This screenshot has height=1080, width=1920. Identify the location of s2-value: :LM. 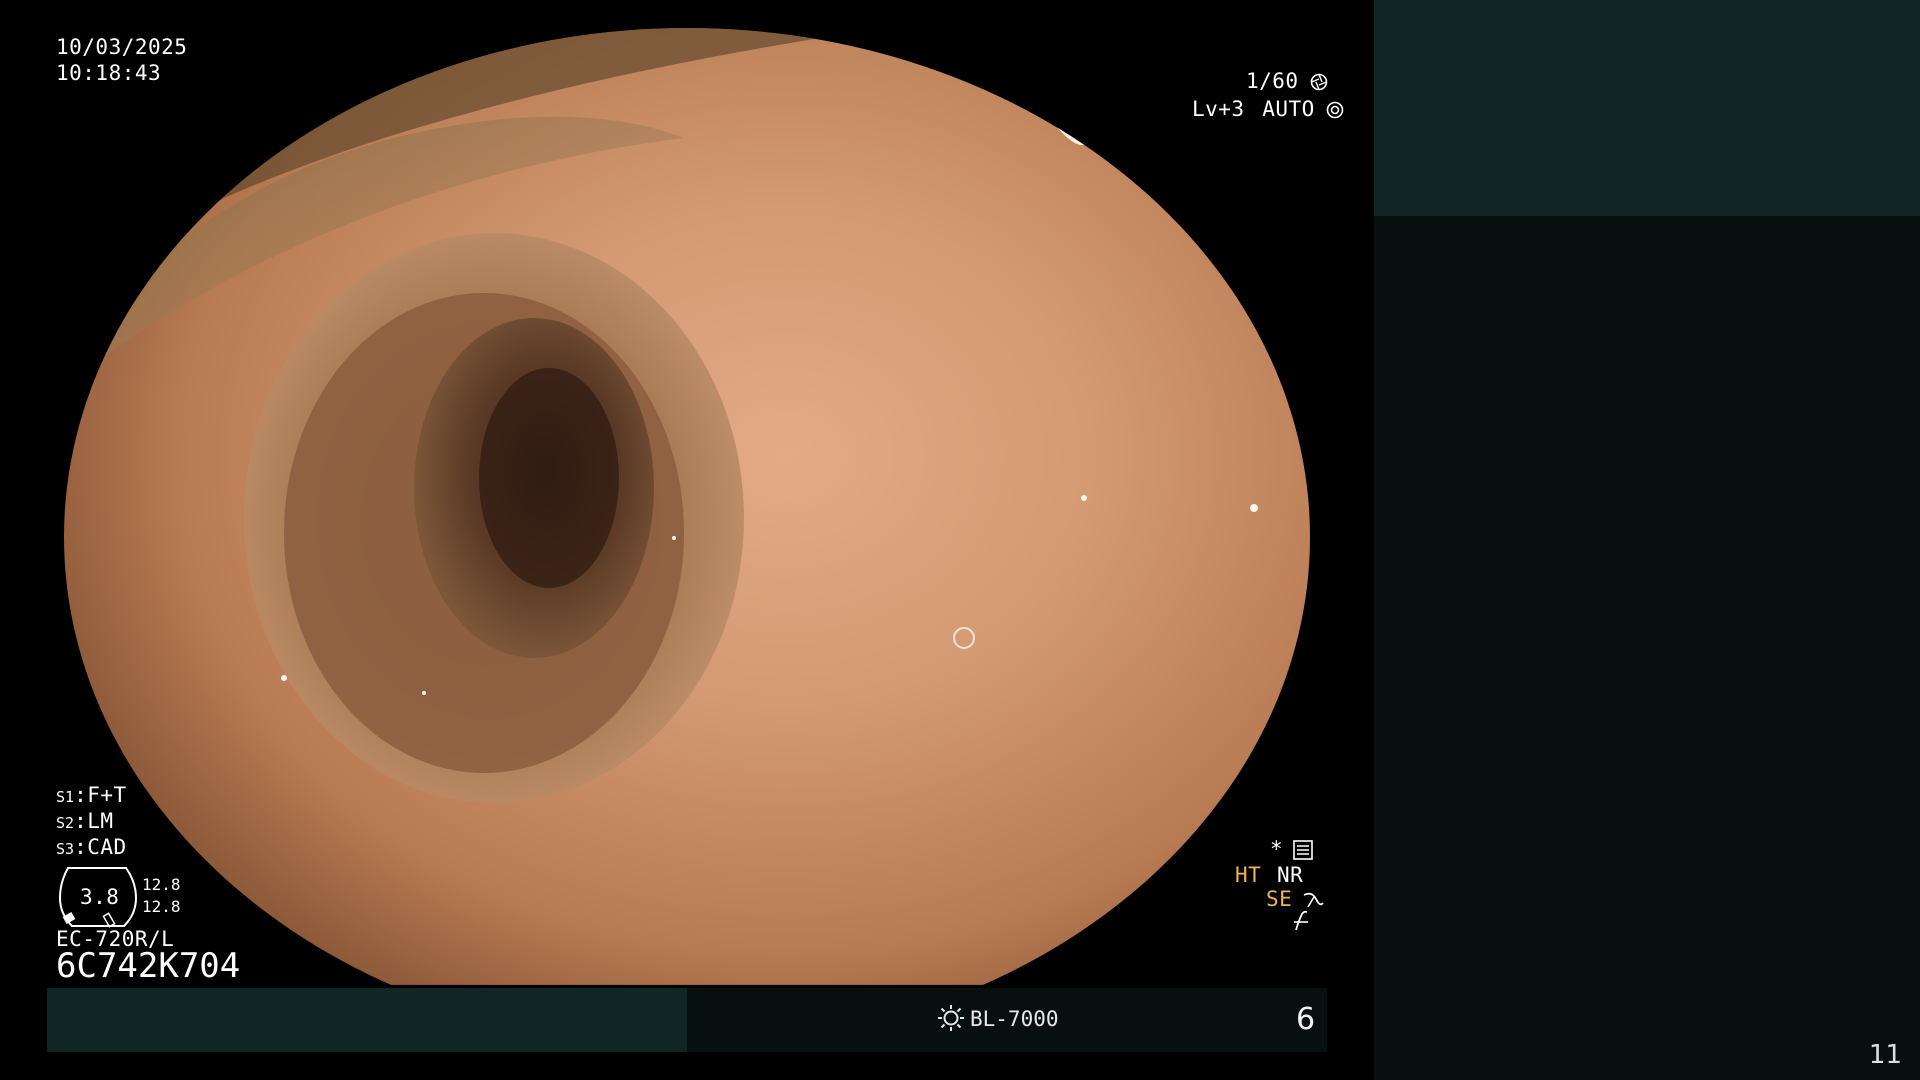
(94, 821).